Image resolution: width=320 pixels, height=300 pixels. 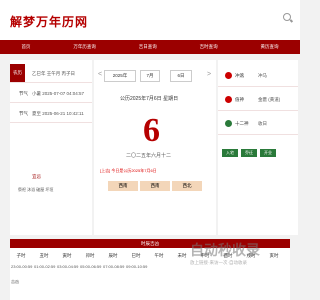 I want to click on watermark: 自动秒收录 放上链接·来访一次·自动收录, so click(x=242, y=258).